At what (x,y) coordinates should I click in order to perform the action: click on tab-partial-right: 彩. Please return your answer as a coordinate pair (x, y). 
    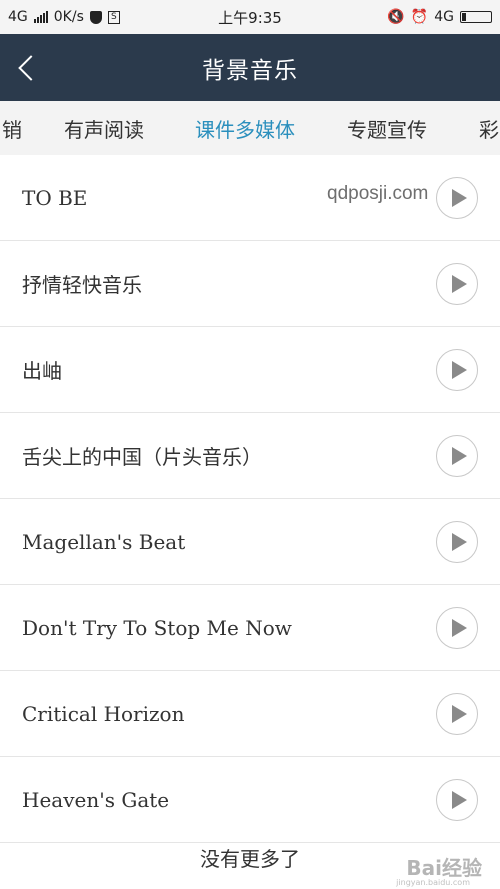
    Looking at the image, I should click on (489, 128).